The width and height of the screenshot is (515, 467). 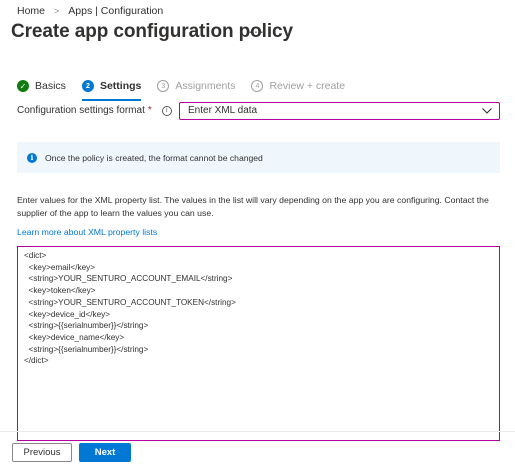 I want to click on next-button: Next, so click(x=105, y=452).